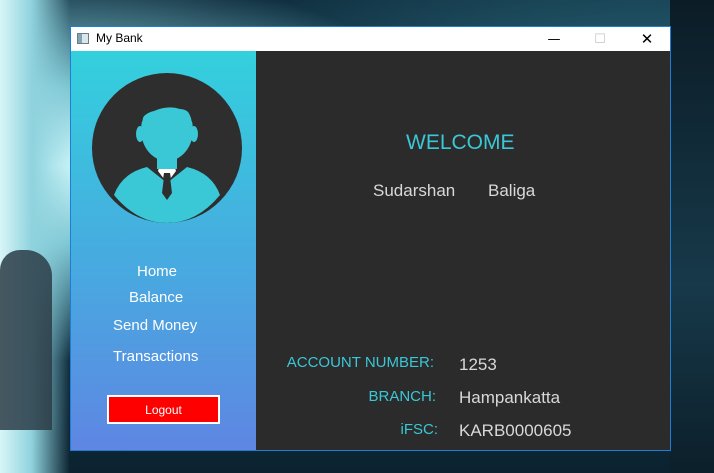 The image size is (714, 473). I want to click on logout-label: Logout, so click(163, 409).